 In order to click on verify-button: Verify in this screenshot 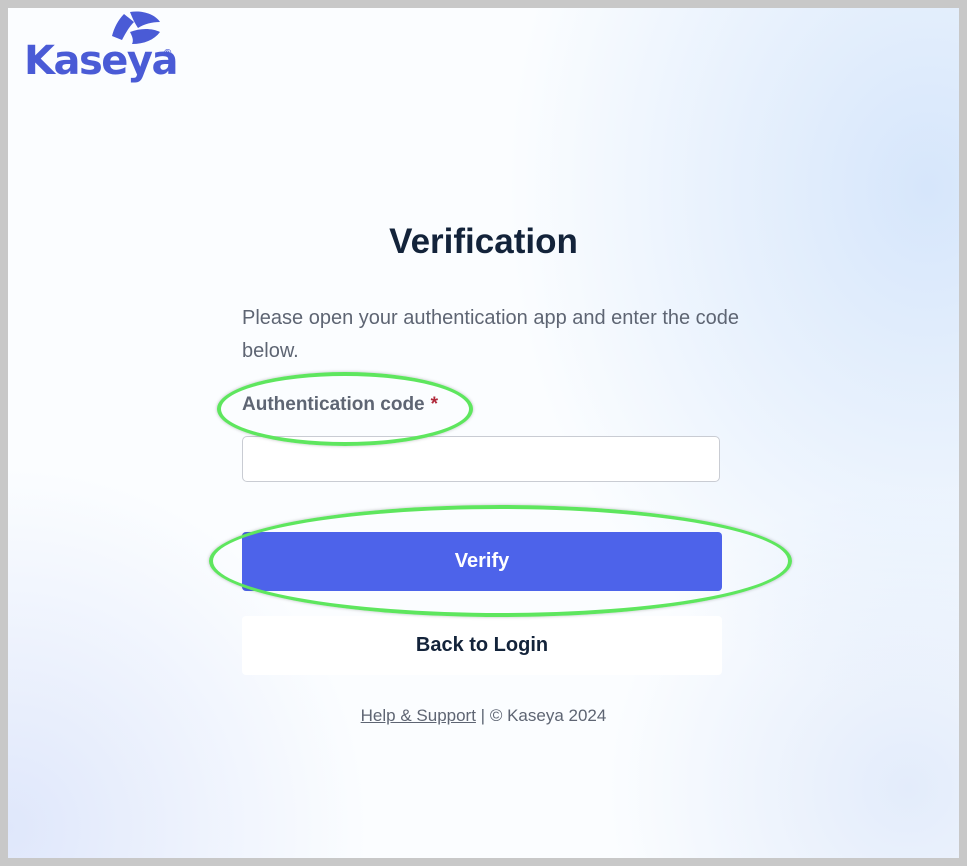, I will do `click(482, 561)`.